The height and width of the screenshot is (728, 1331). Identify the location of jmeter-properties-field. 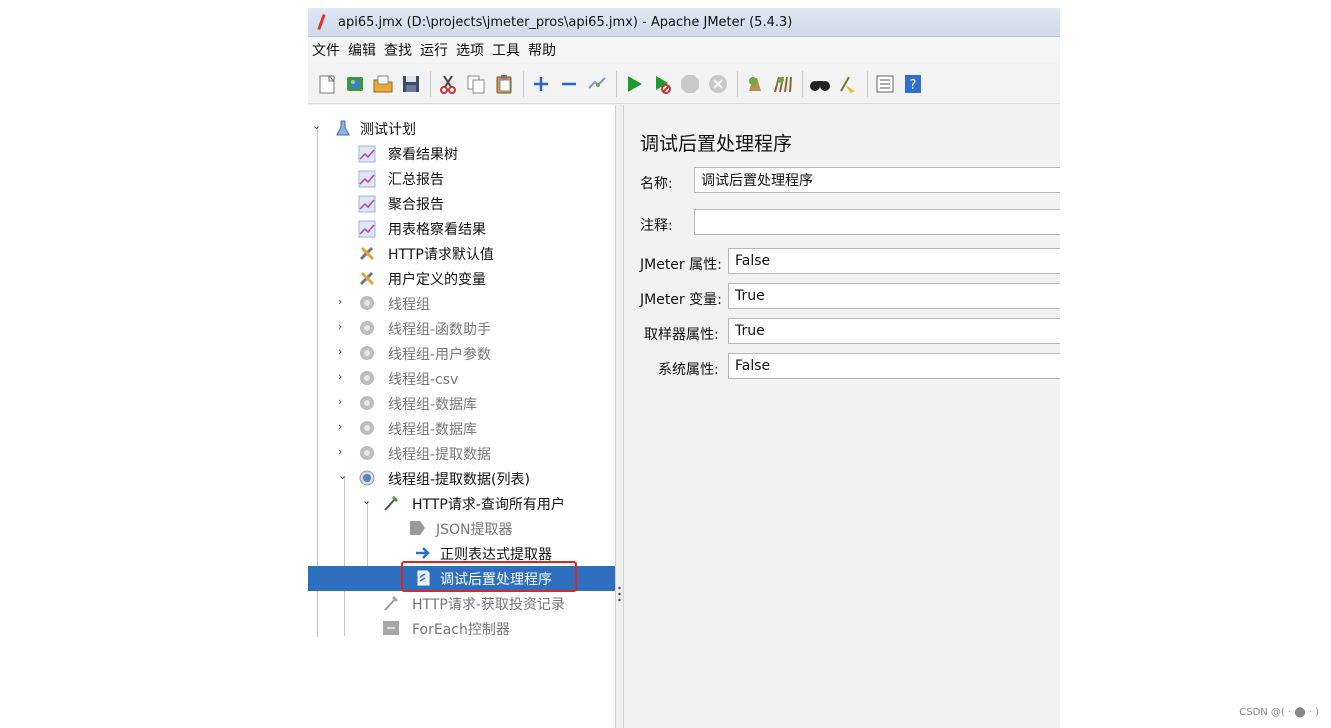
(894, 261).